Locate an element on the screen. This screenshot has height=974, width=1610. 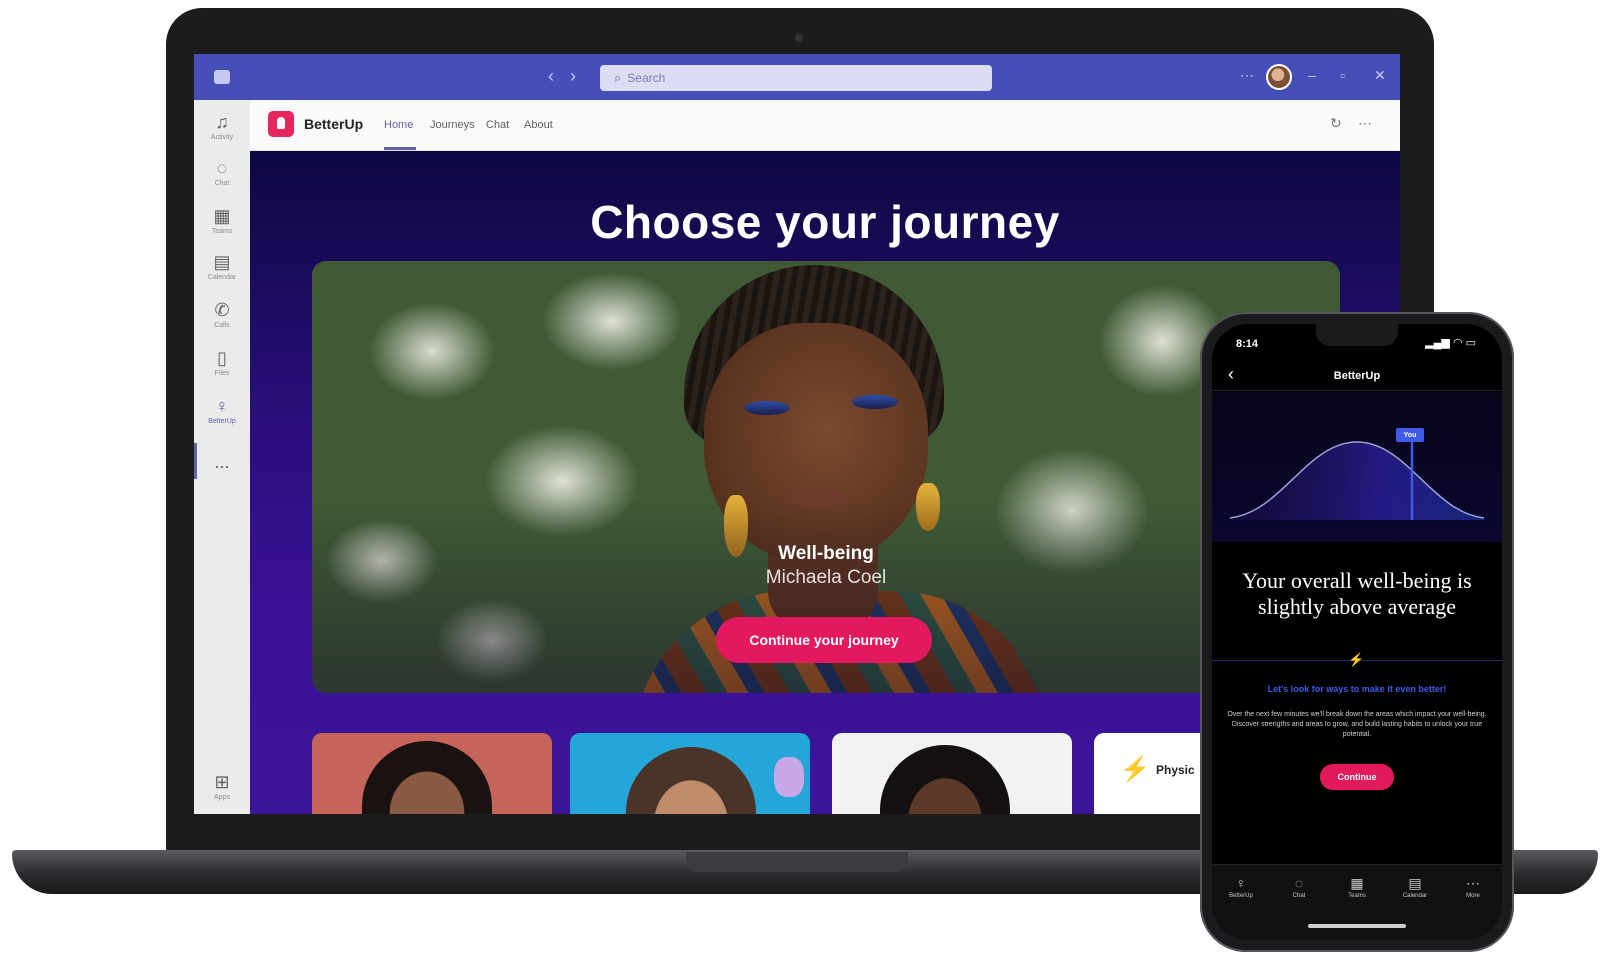
curve-area is located at coordinates (1357, 481).